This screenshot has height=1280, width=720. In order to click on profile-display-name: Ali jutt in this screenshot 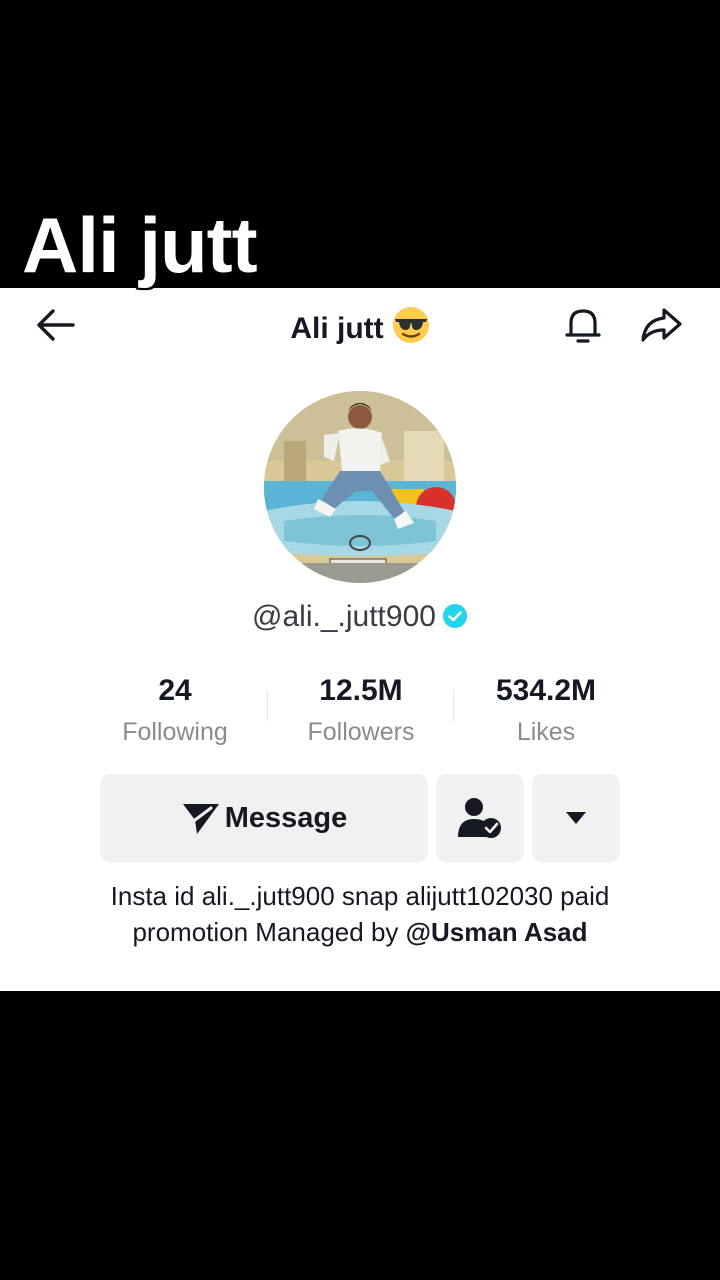, I will do `click(337, 328)`.